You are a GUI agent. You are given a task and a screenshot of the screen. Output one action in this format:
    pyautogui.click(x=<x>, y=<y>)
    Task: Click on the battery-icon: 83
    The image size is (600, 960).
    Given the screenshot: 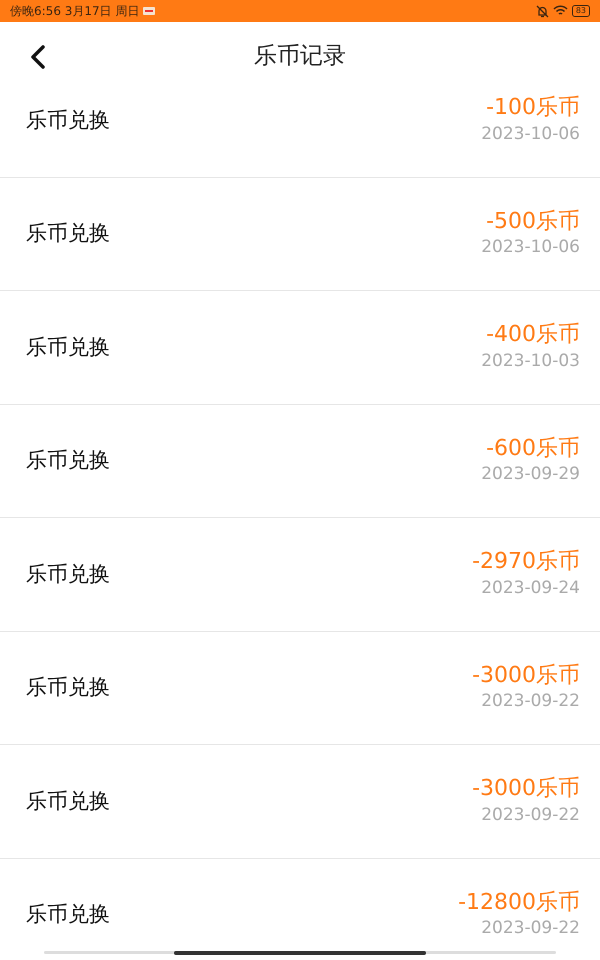 What is the action you would take?
    pyautogui.click(x=581, y=11)
    